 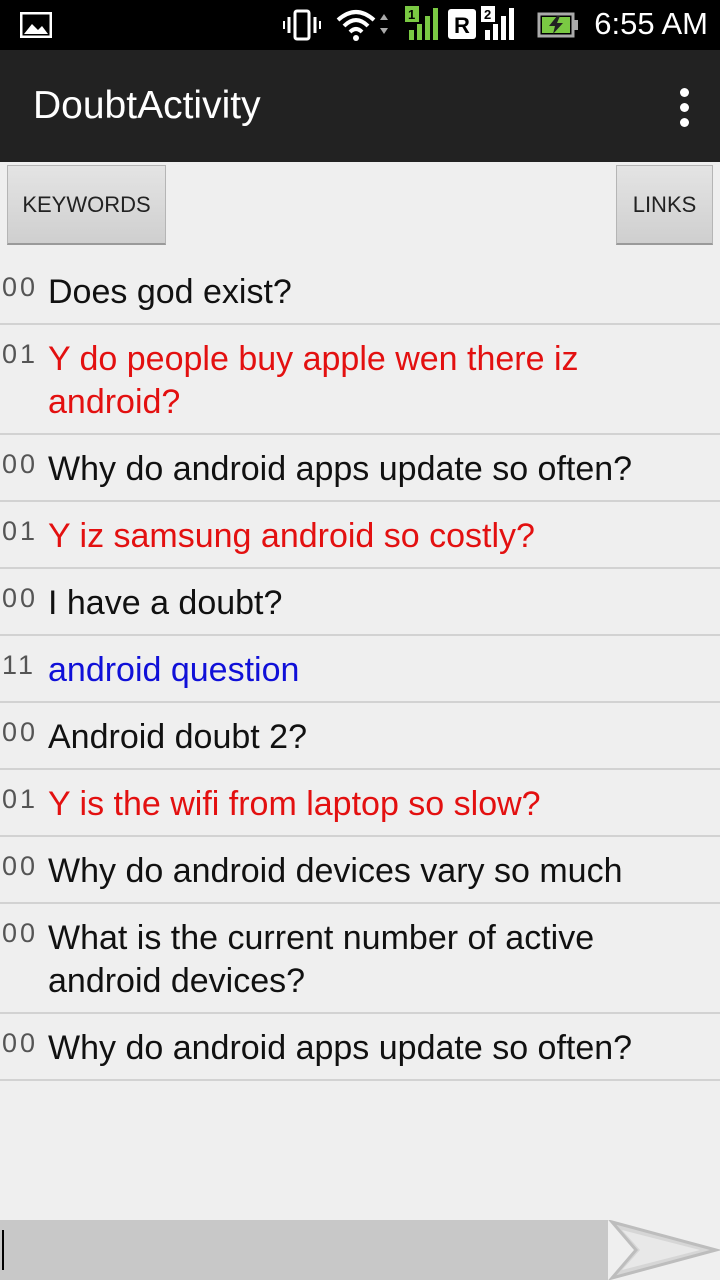 I want to click on status-bar: 1 R 2 6:55 AM, so click(x=360, y=25).